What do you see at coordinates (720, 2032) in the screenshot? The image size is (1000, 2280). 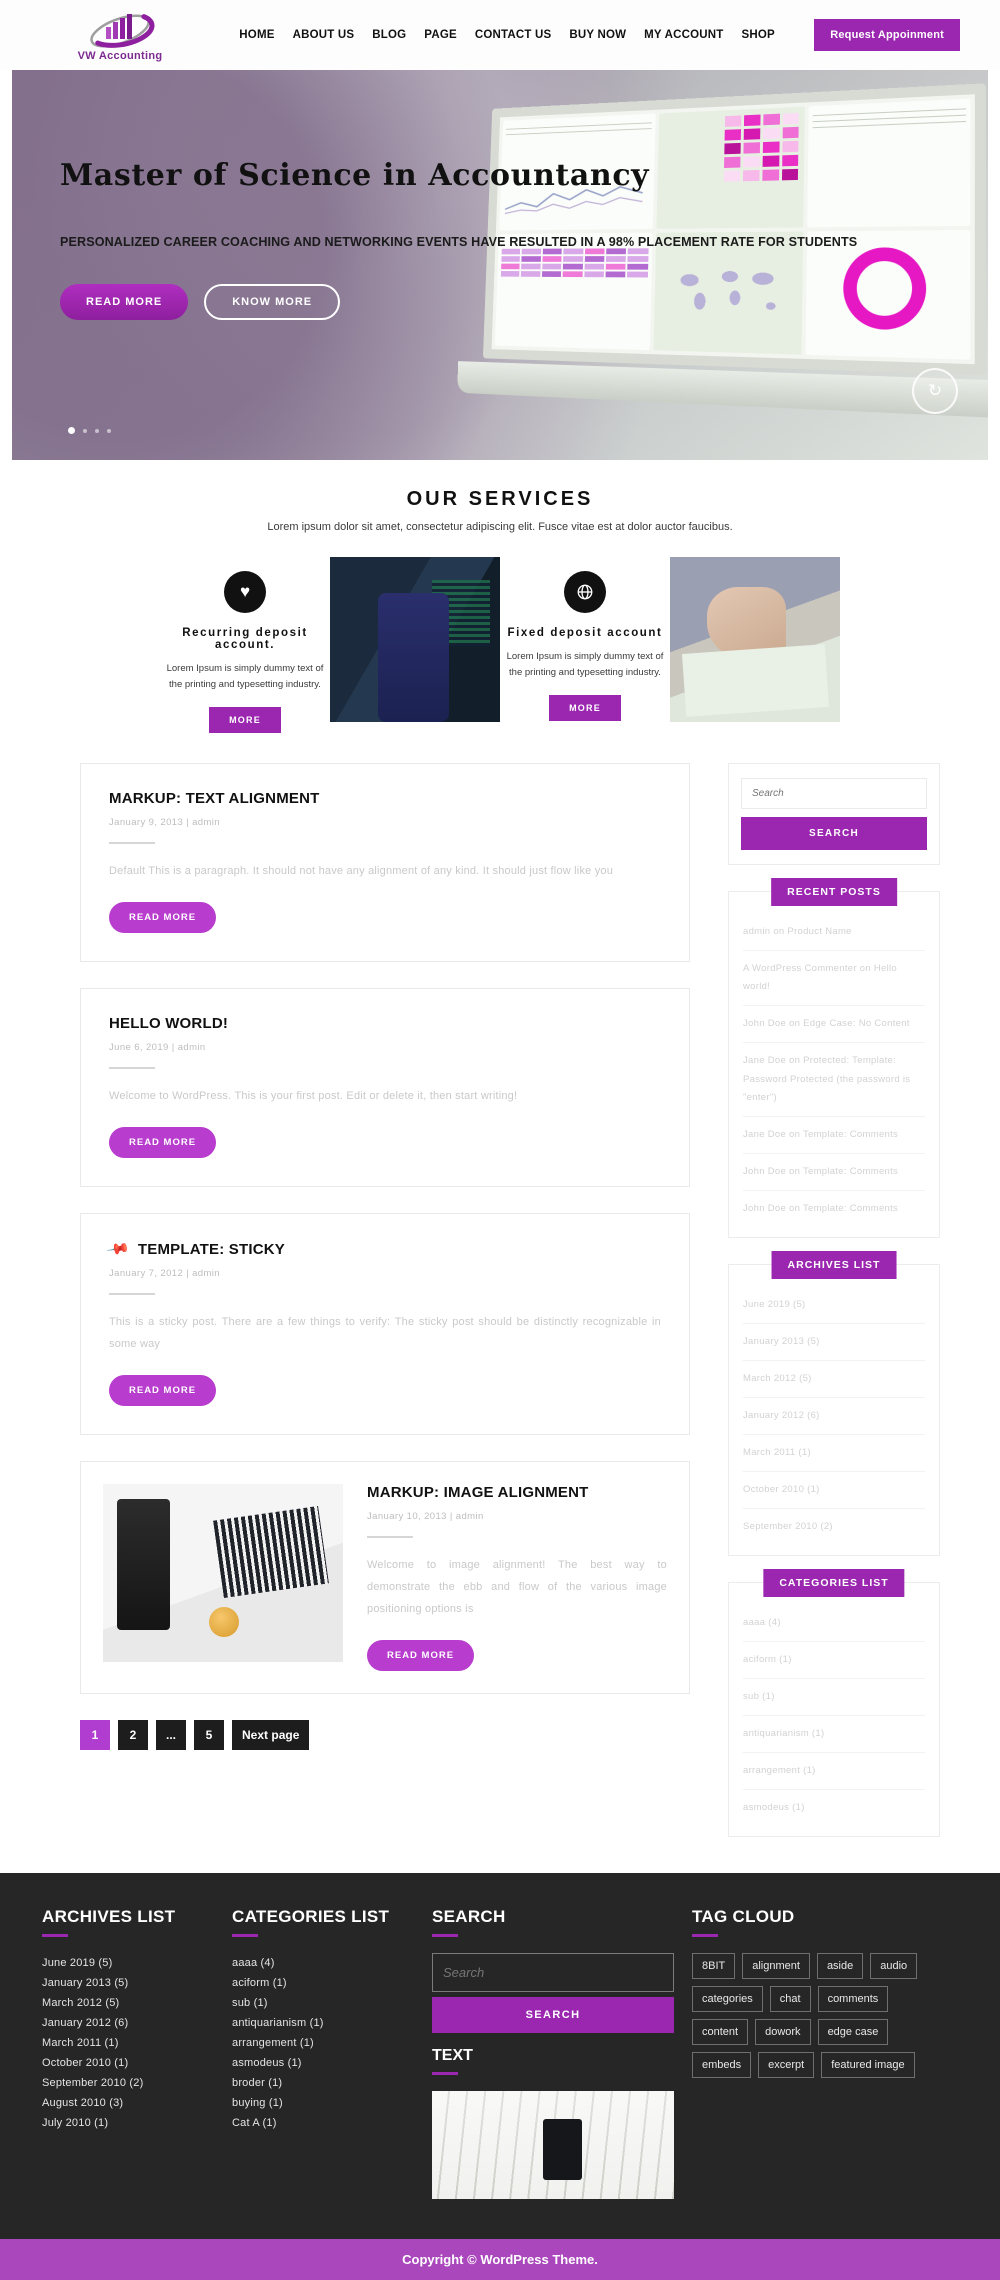 I see `tag-item: content` at bounding box center [720, 2032].